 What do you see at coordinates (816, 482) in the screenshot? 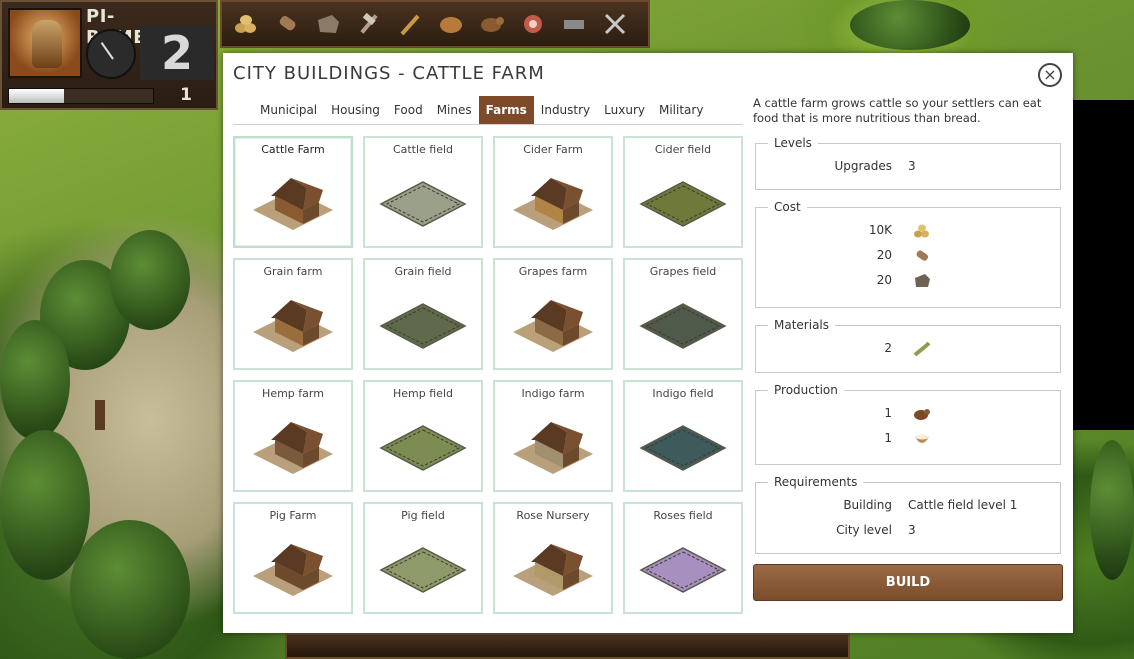
I see `requirements-legend: Requirements` at bounding box center [816, 482].